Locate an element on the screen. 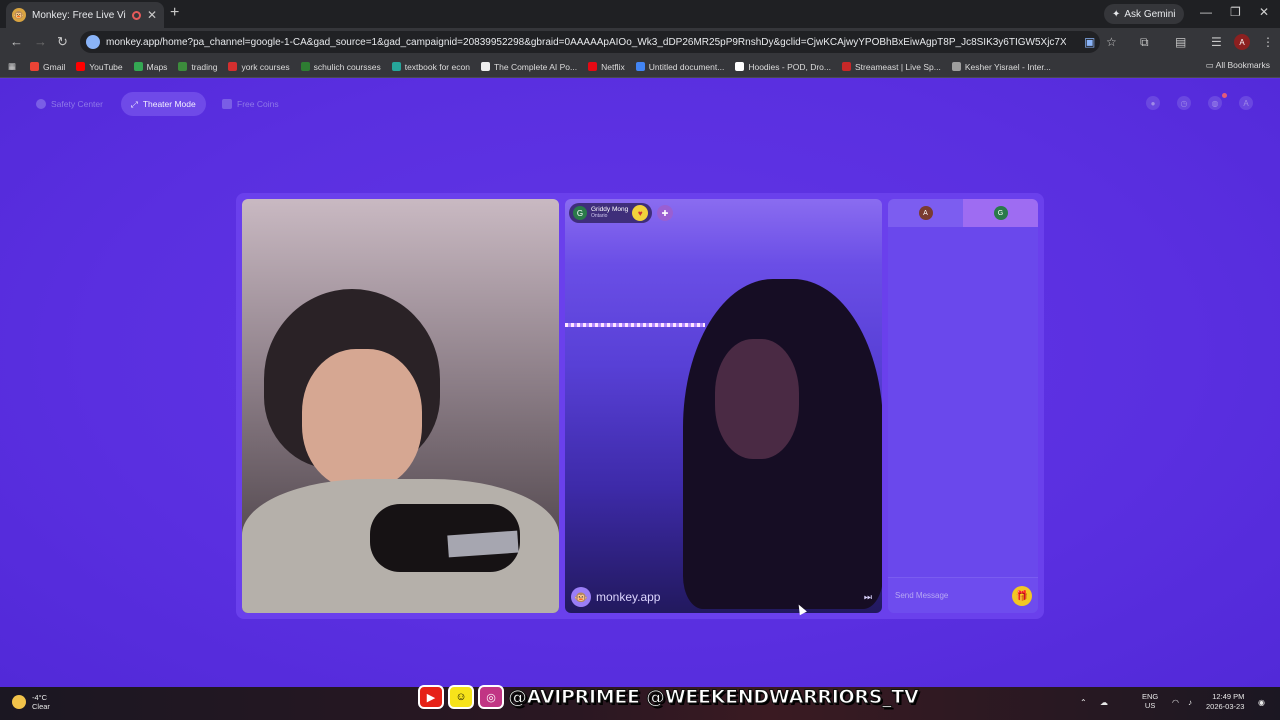 The height and width of the screenshot is (720, 1280). weather-widget: -4°C Clear is located at coordinates (31, 702).